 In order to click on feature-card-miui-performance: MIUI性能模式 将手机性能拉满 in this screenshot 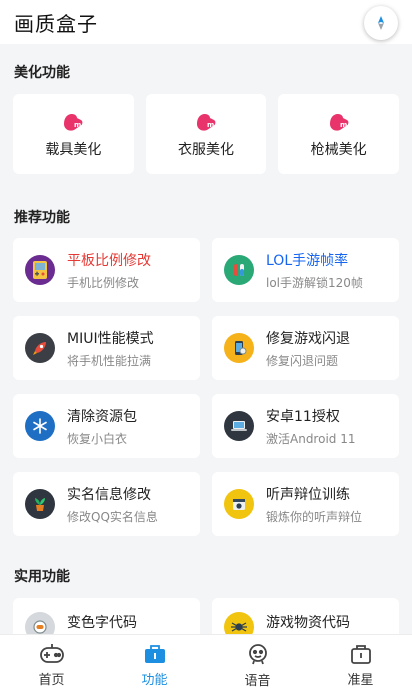, I will do `click(106, 348)`.